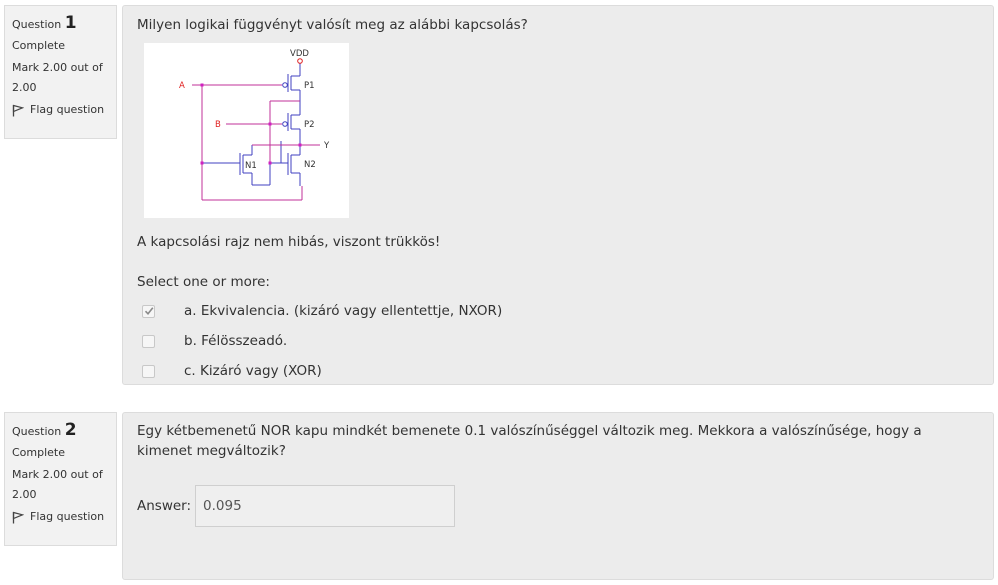 Image resolution: width=998 pixels, height=585 pixels. I want to click on answer-input: 0.095, so click(325, 506).